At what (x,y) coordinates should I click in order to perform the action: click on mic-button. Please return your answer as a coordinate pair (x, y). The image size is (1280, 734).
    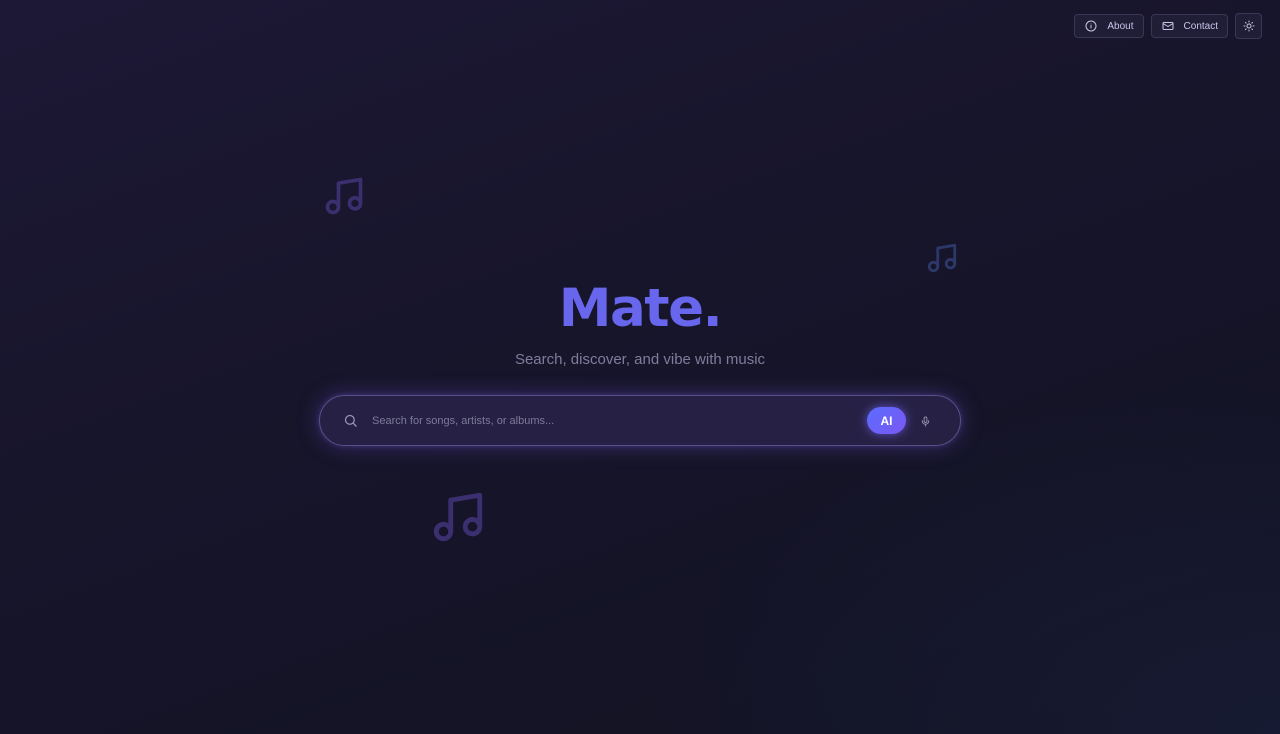
    Looking at the image, I should click on (925, 421).